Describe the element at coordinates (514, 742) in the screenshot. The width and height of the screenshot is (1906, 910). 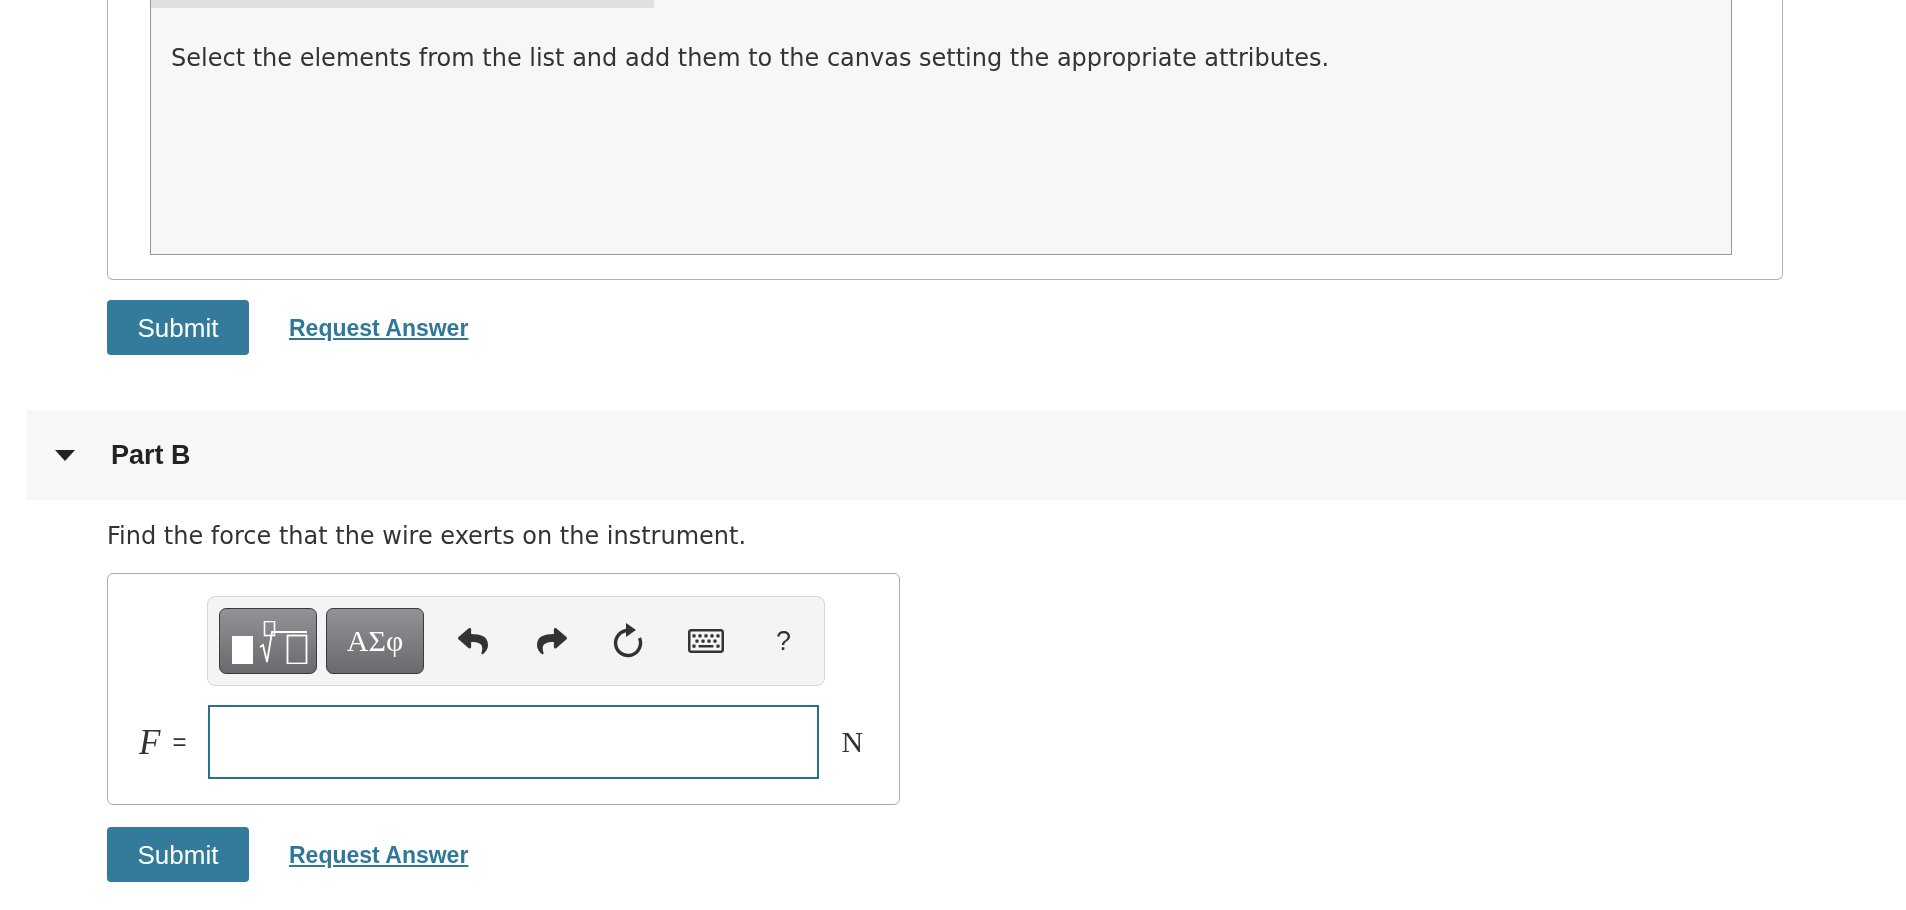
I see `answer-input` at that location.